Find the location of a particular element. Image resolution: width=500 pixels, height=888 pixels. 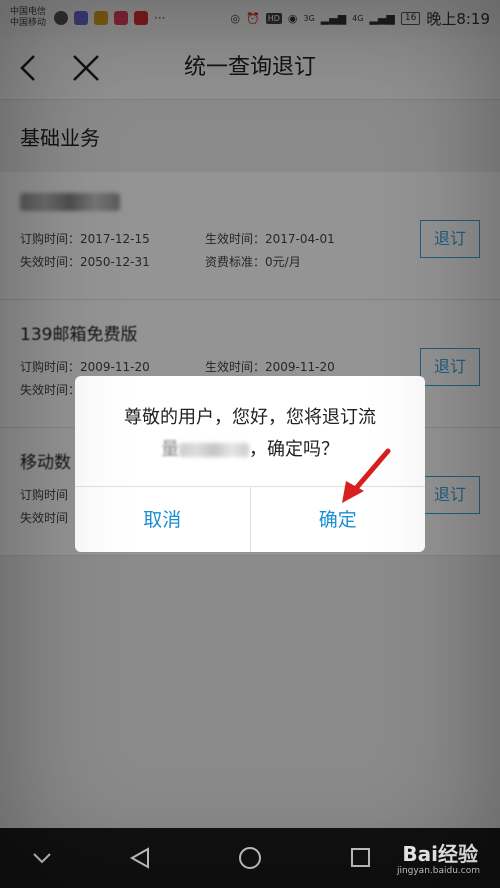

chevron-down-icon is located at coordinates (42, 858).